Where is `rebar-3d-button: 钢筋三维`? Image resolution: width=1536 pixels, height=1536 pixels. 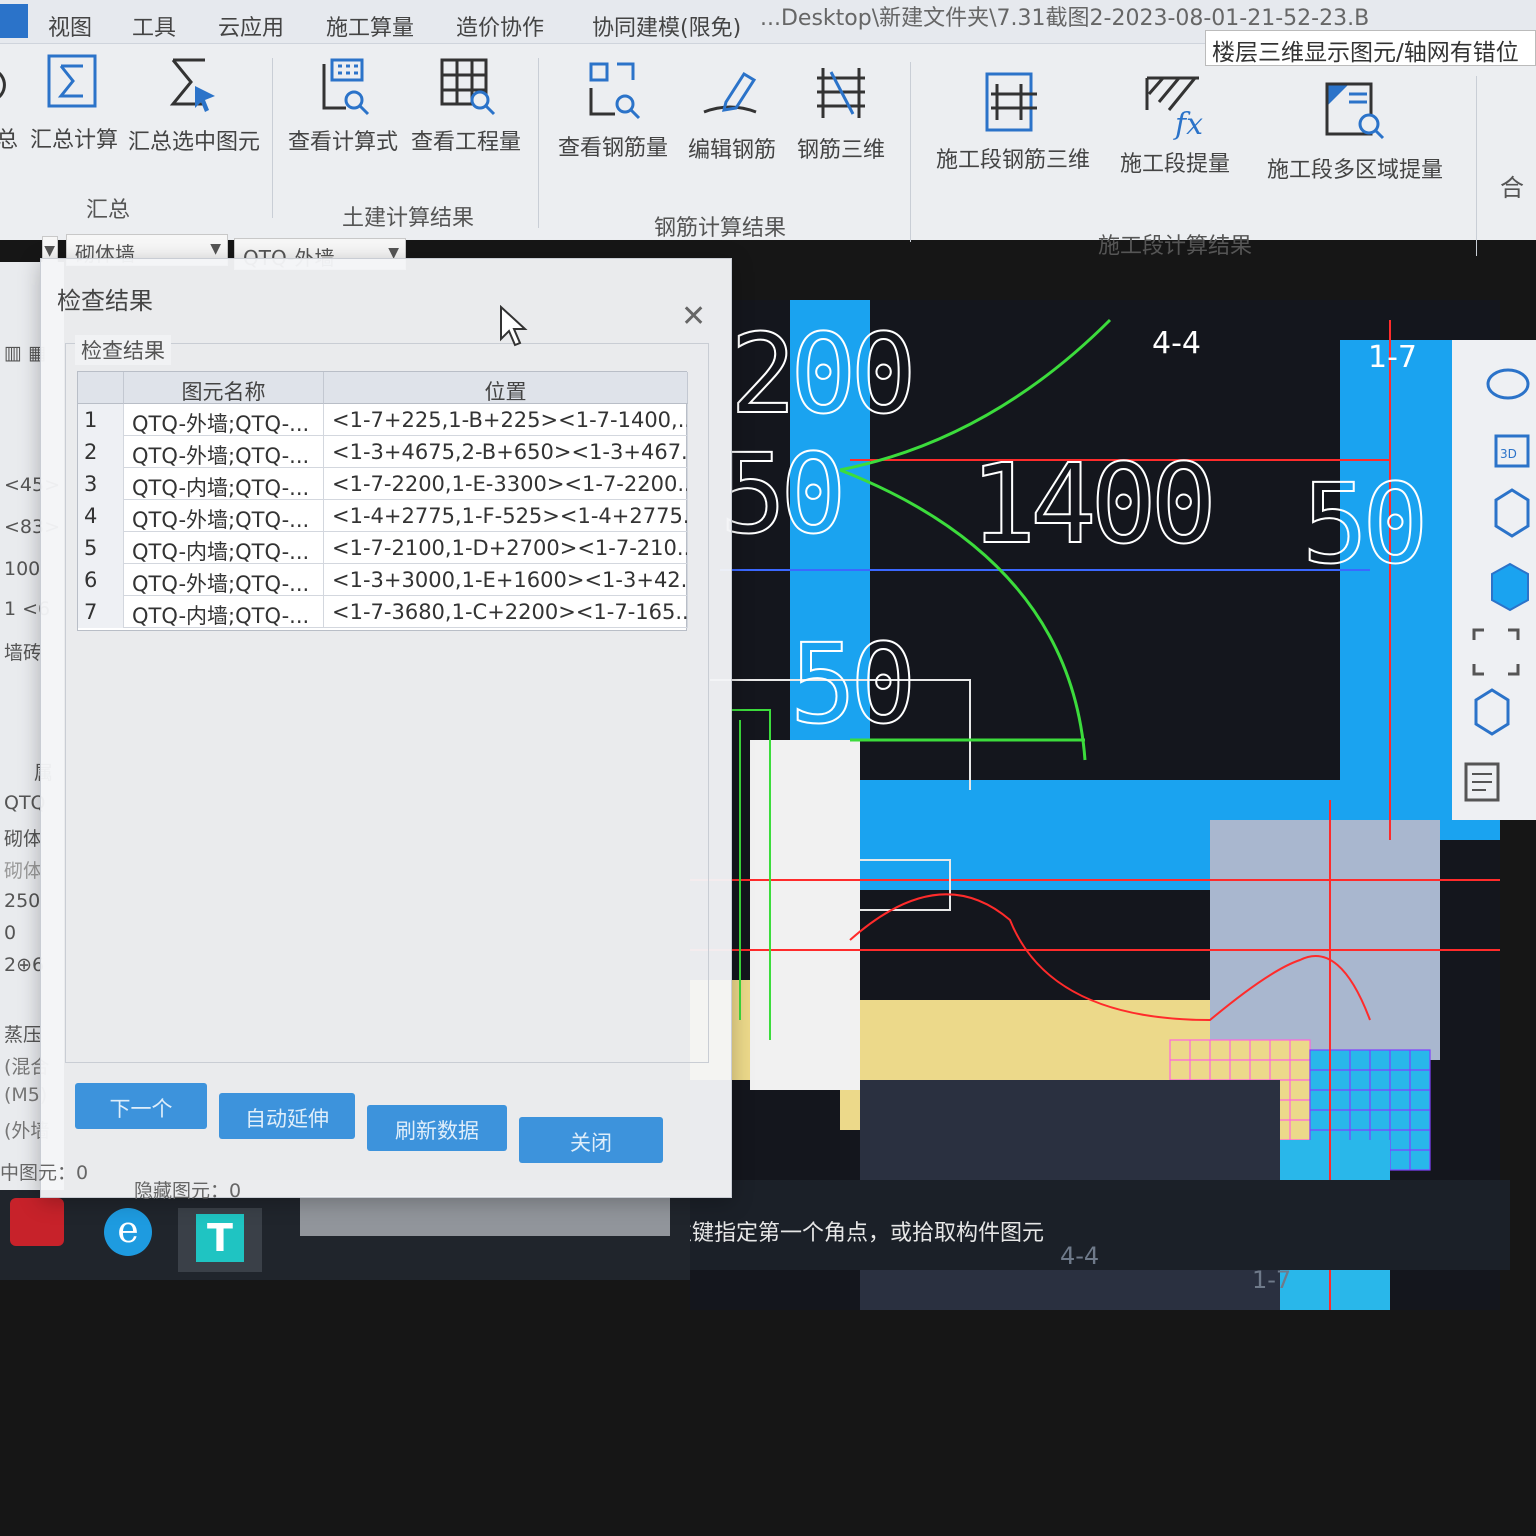 rebar-3d-button: 钢筋三维 is located at coordinates (841, 113).